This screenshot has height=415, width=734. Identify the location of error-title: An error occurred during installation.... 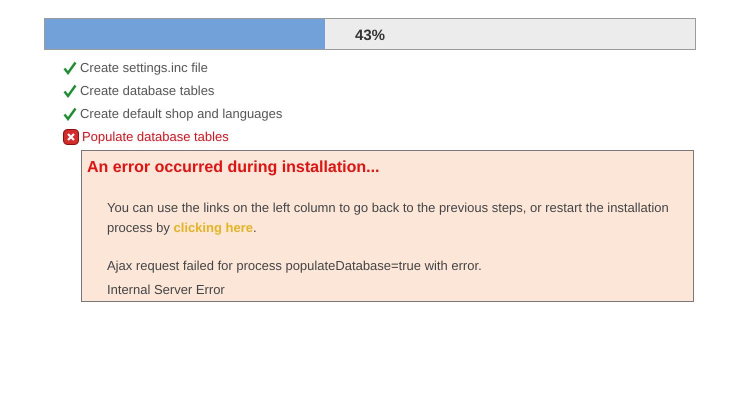
(233, 168).